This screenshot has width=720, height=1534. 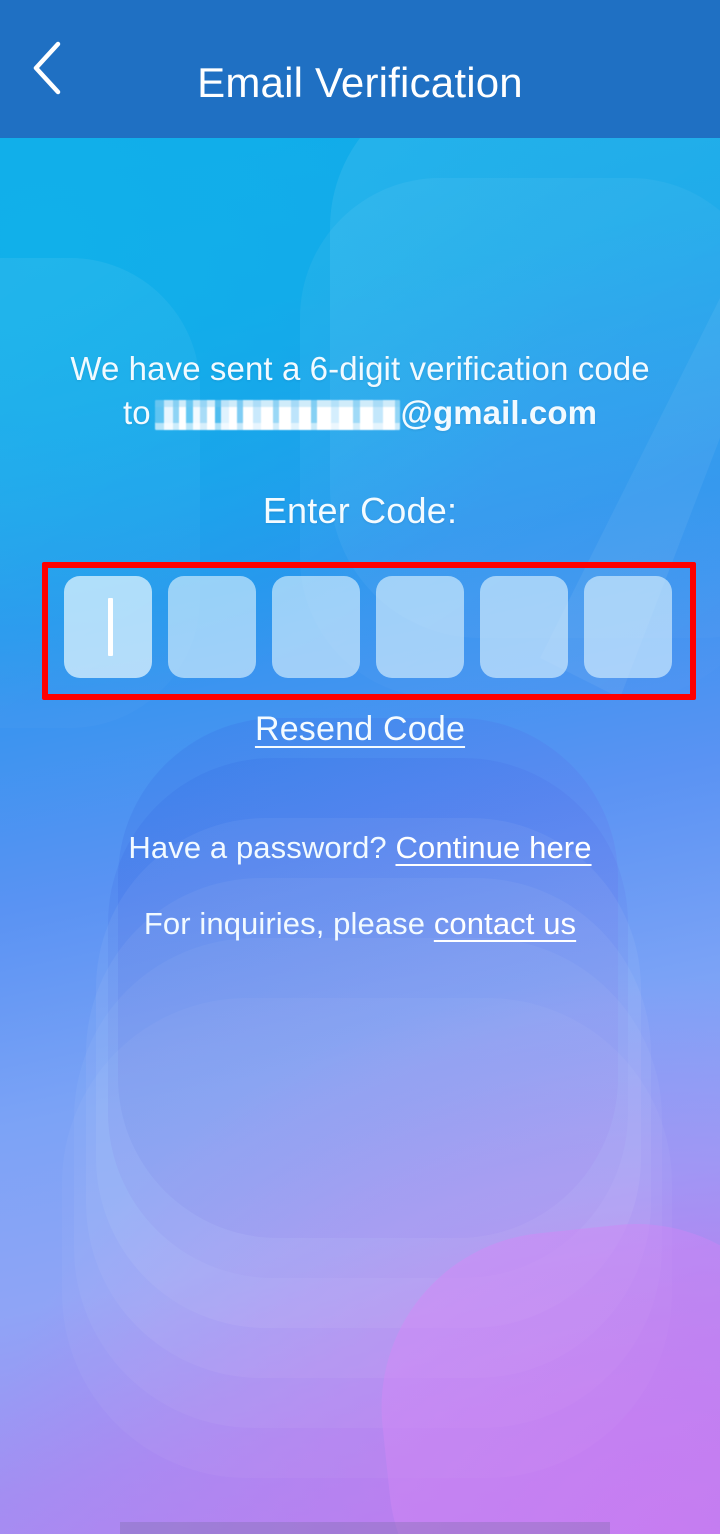 What do you see at coordinates (257, 847) in the screenshot?
I see `have-password-text: Have a password?` at bounding box center [257, 847].